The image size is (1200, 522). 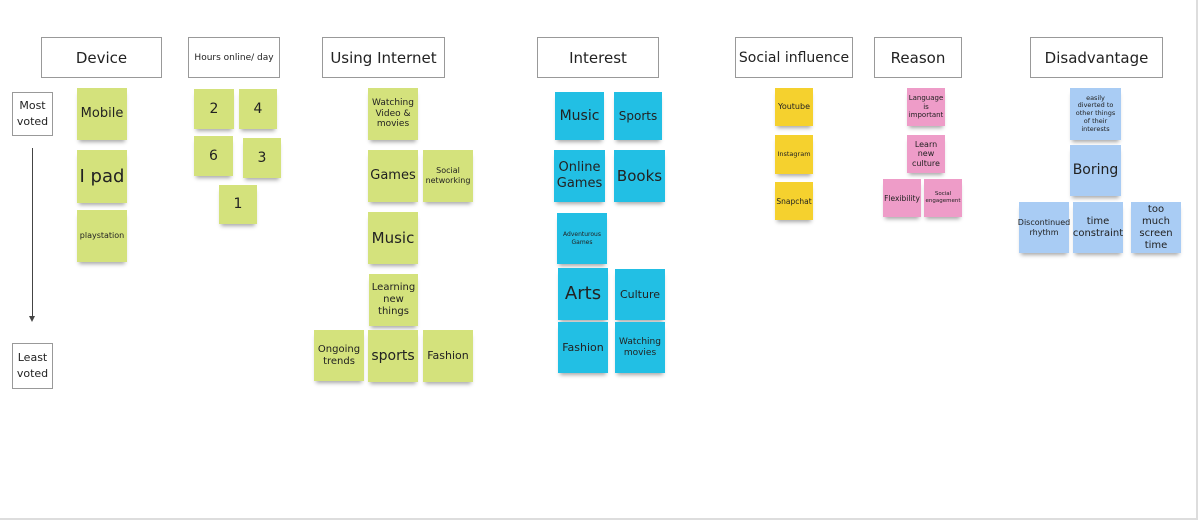 What do you see at coordinates (234, 57) in the screenshot?
I see `column-header-hours-online-day: Hours online/ day` at bounding box center [234, 57].